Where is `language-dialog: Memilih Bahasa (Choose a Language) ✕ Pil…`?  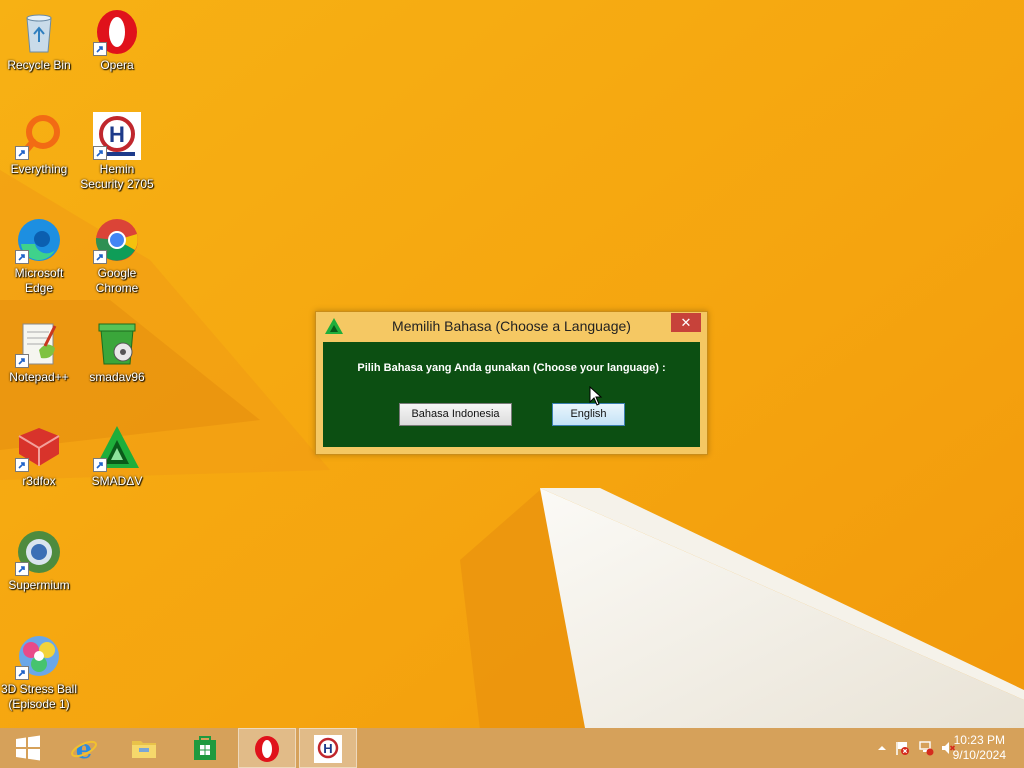 language-dialog: Memilih Bahasa (Choose a Language) ✕ Pil… is located at coordinates (511, 383).